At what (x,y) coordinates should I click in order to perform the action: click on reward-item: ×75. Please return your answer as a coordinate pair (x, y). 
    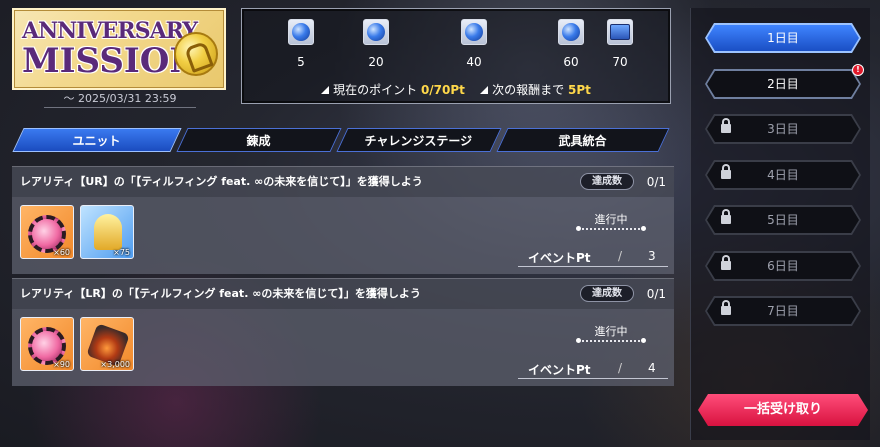
    Looking at the image, I should click on (107, 232).